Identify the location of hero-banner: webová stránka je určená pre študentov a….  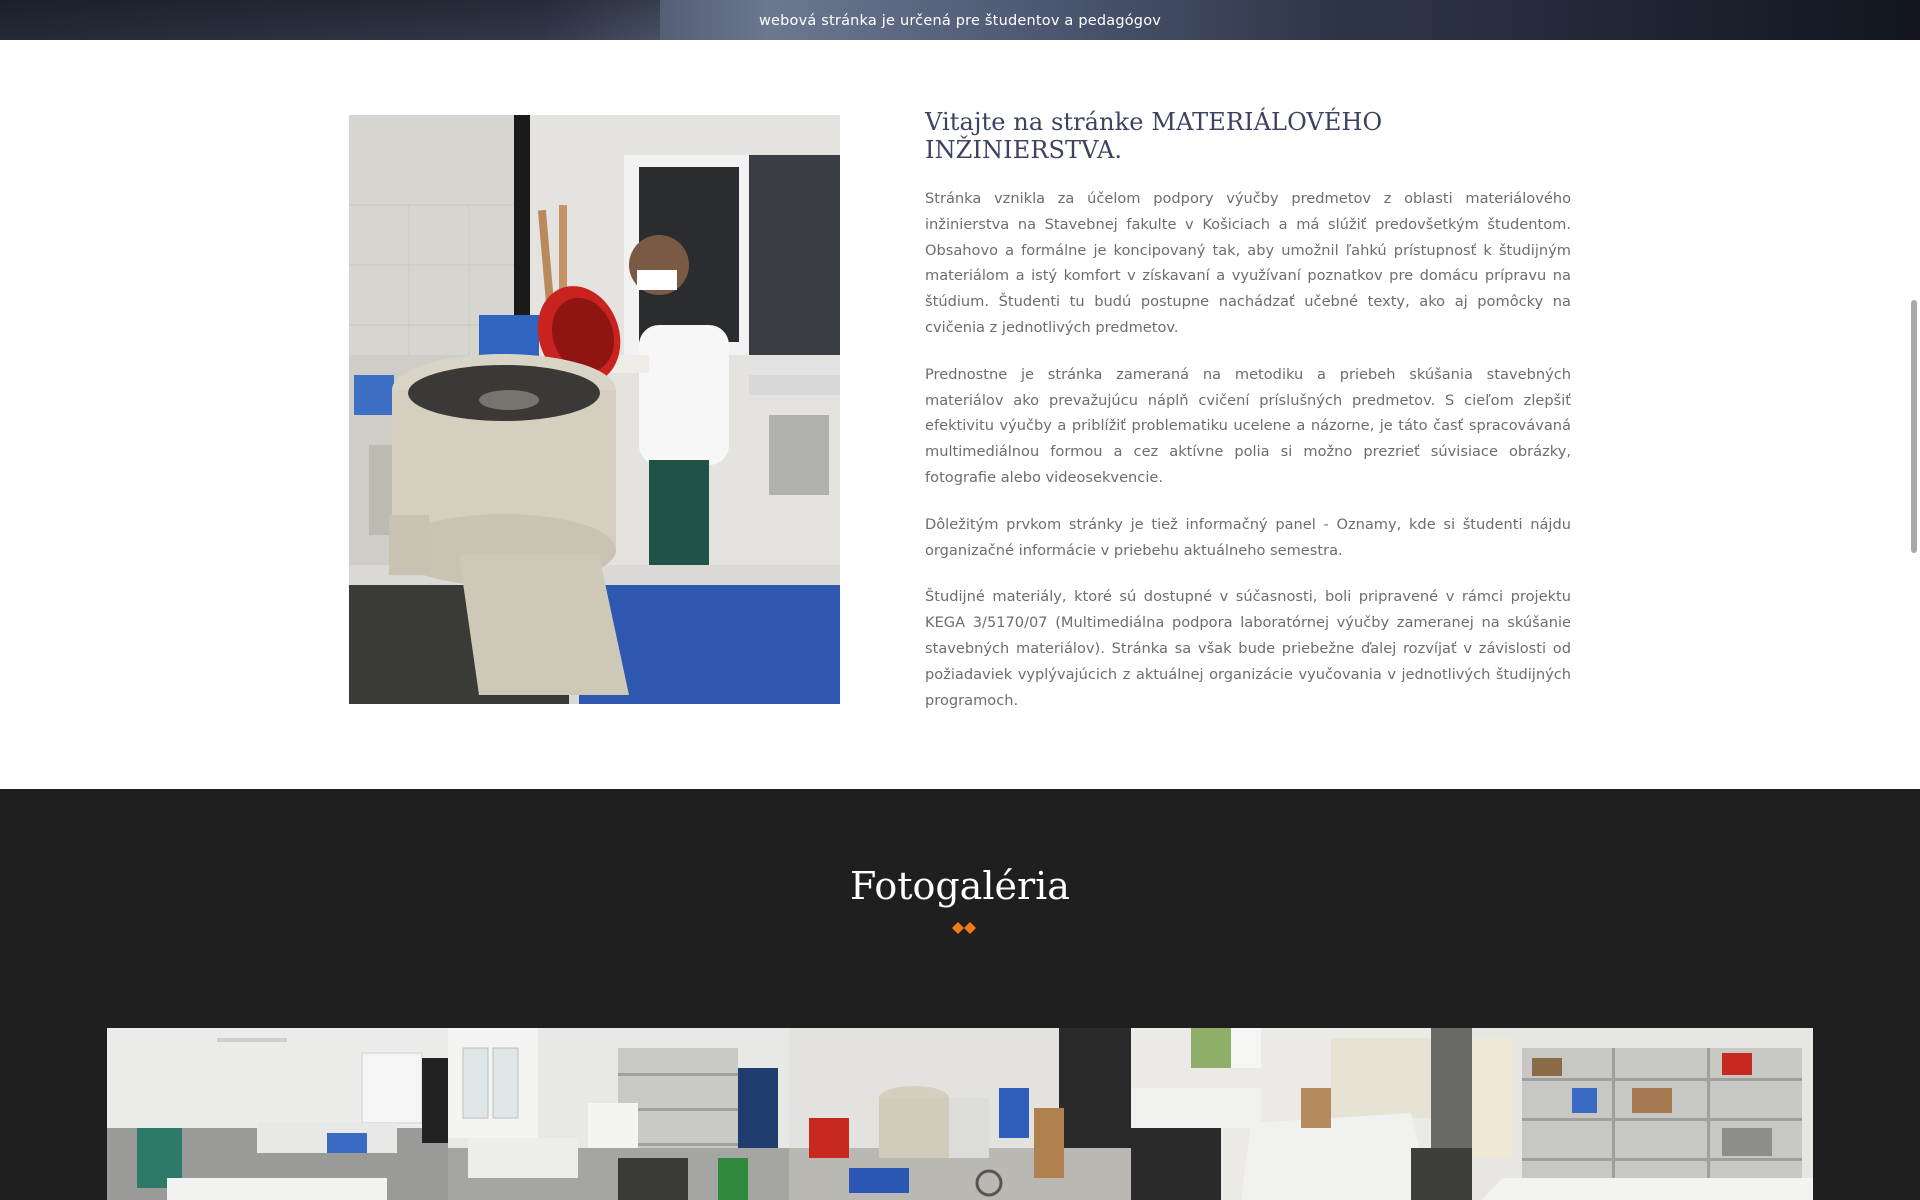
(960, 20).